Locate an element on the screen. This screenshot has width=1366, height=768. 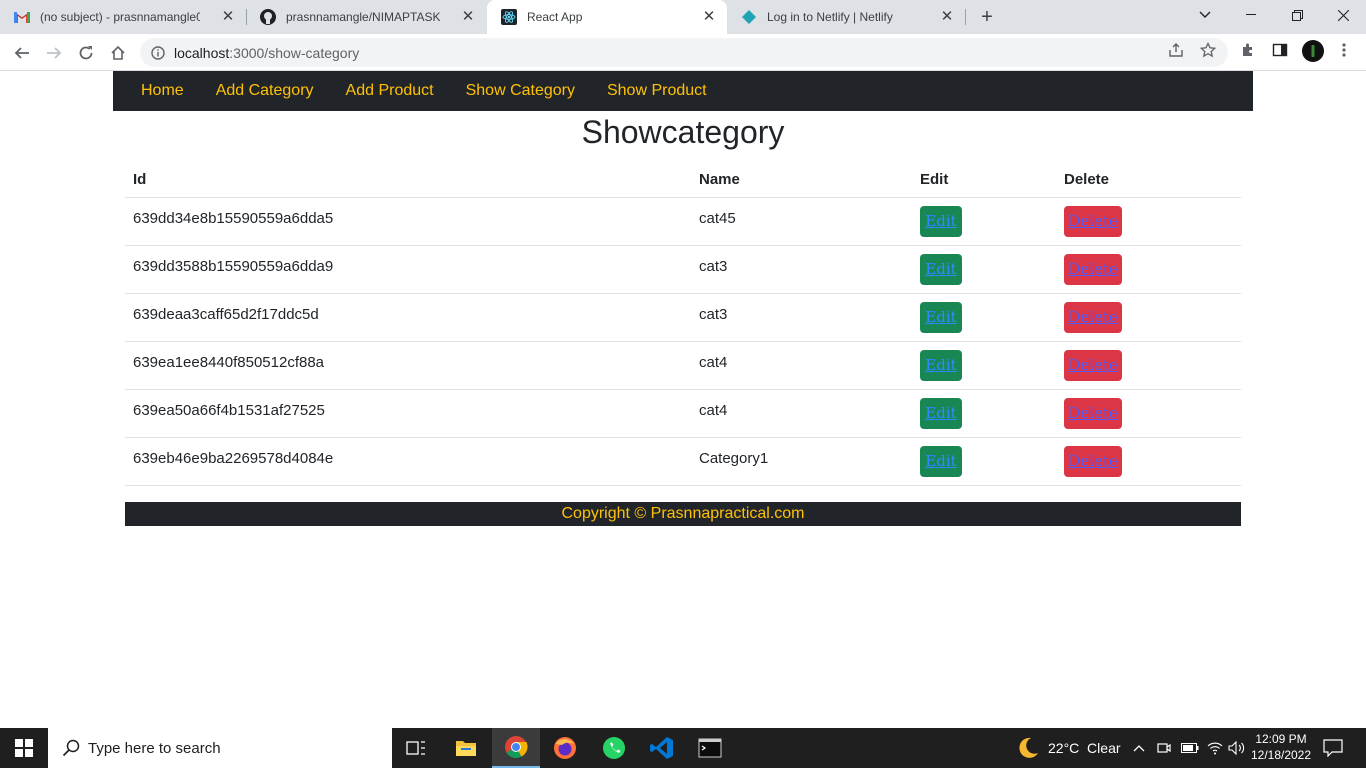
browser-tab-github: prasnnamangle/NIMAPTASK ✕ is located at coordinates (366, 17).